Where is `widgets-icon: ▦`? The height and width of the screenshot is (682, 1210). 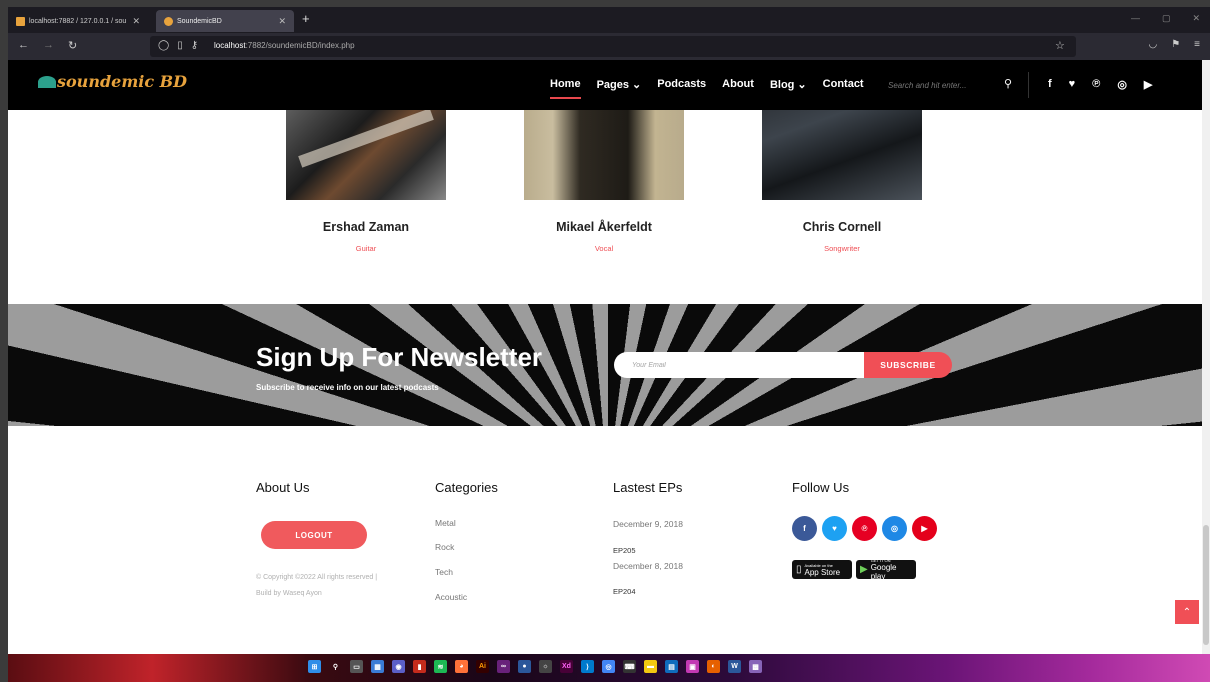
widgets-icon: ▦ is located at coordinates (377, 666).